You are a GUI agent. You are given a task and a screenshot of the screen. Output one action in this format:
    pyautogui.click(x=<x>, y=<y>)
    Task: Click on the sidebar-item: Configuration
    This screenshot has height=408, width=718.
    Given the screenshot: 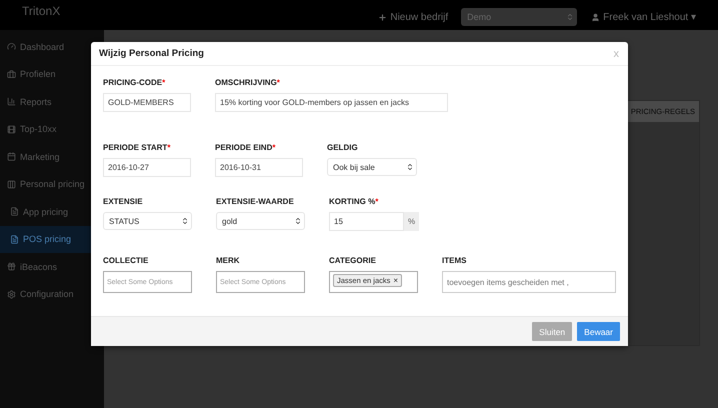 What is the action you would take?
    pyautogui.click(x=45, y=294)
    